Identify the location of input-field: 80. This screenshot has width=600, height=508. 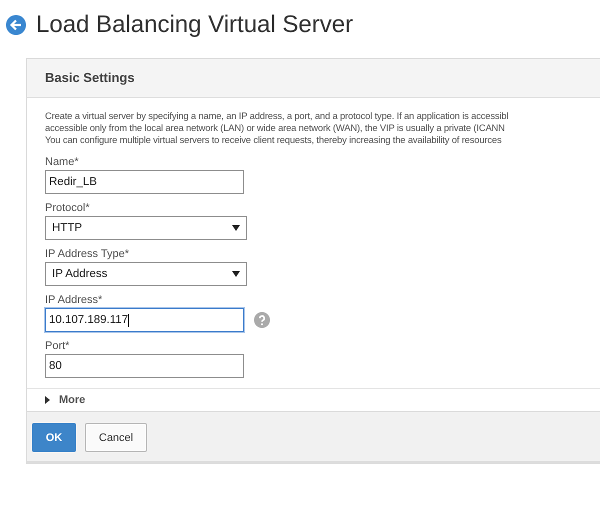
(144, 366).